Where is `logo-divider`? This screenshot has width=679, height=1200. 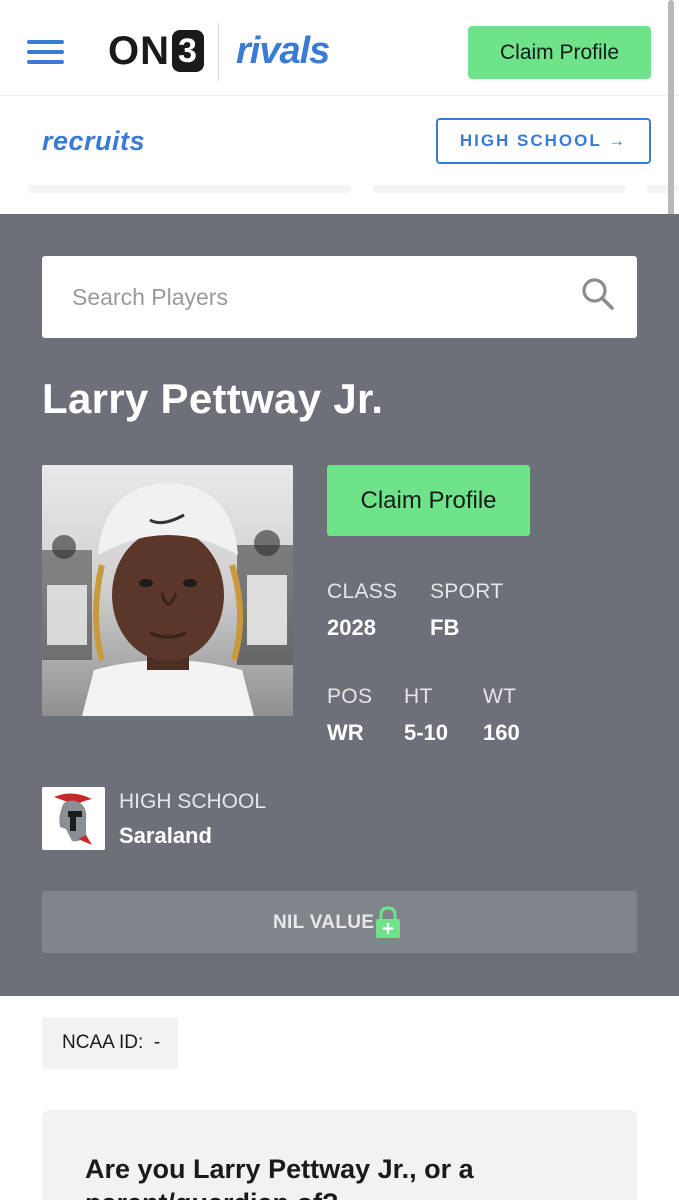 logo-divider is located at coordinates (218, 52).